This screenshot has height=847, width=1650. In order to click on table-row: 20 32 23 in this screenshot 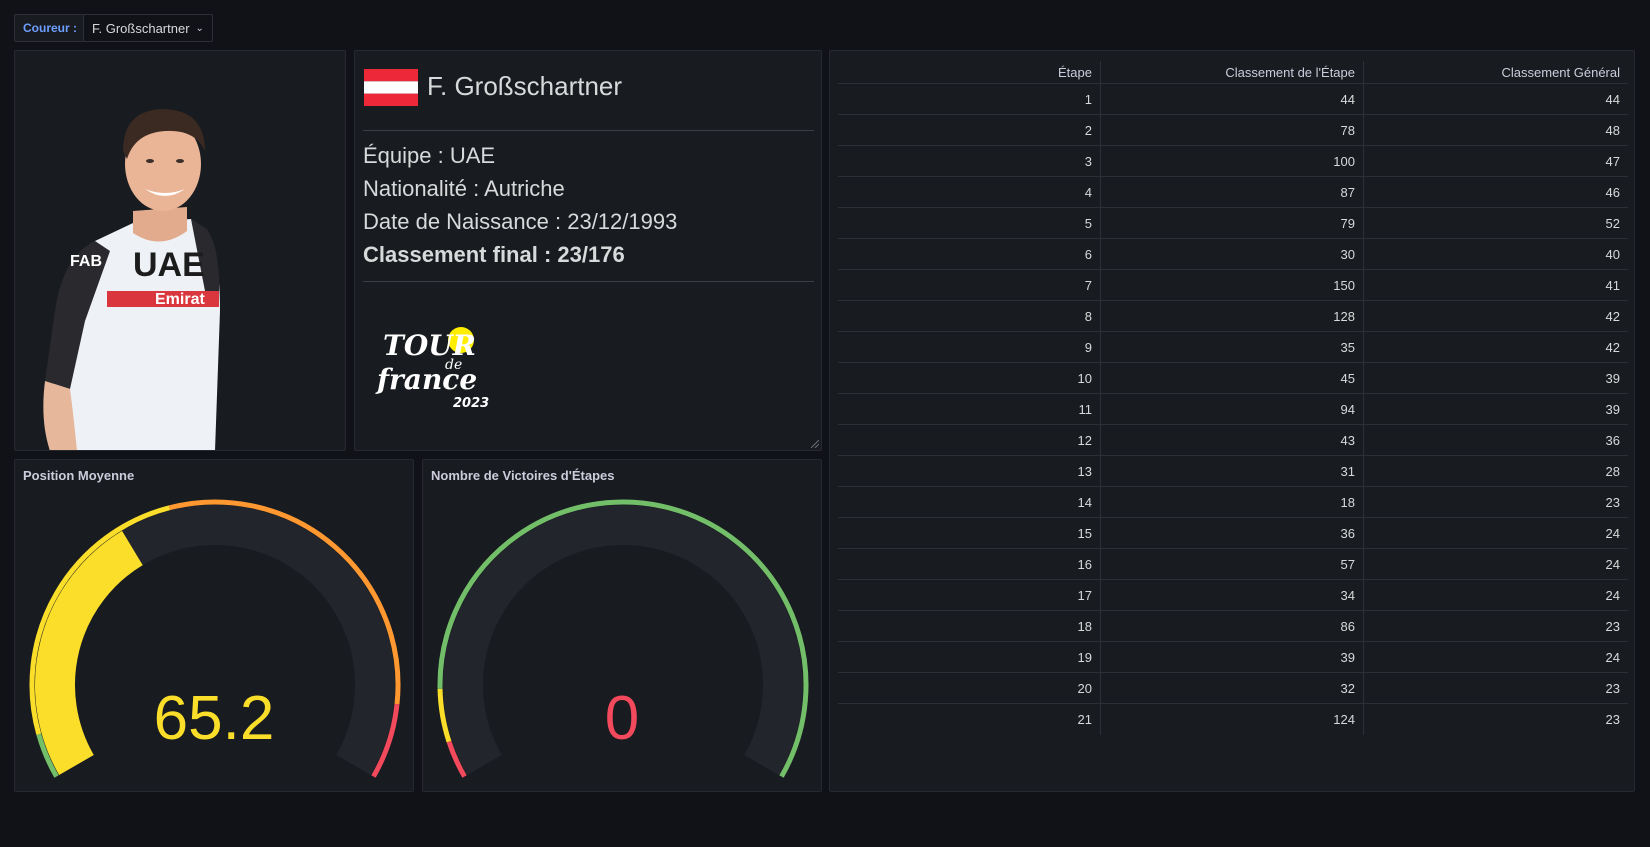, I will do `click(1233, 688)`.